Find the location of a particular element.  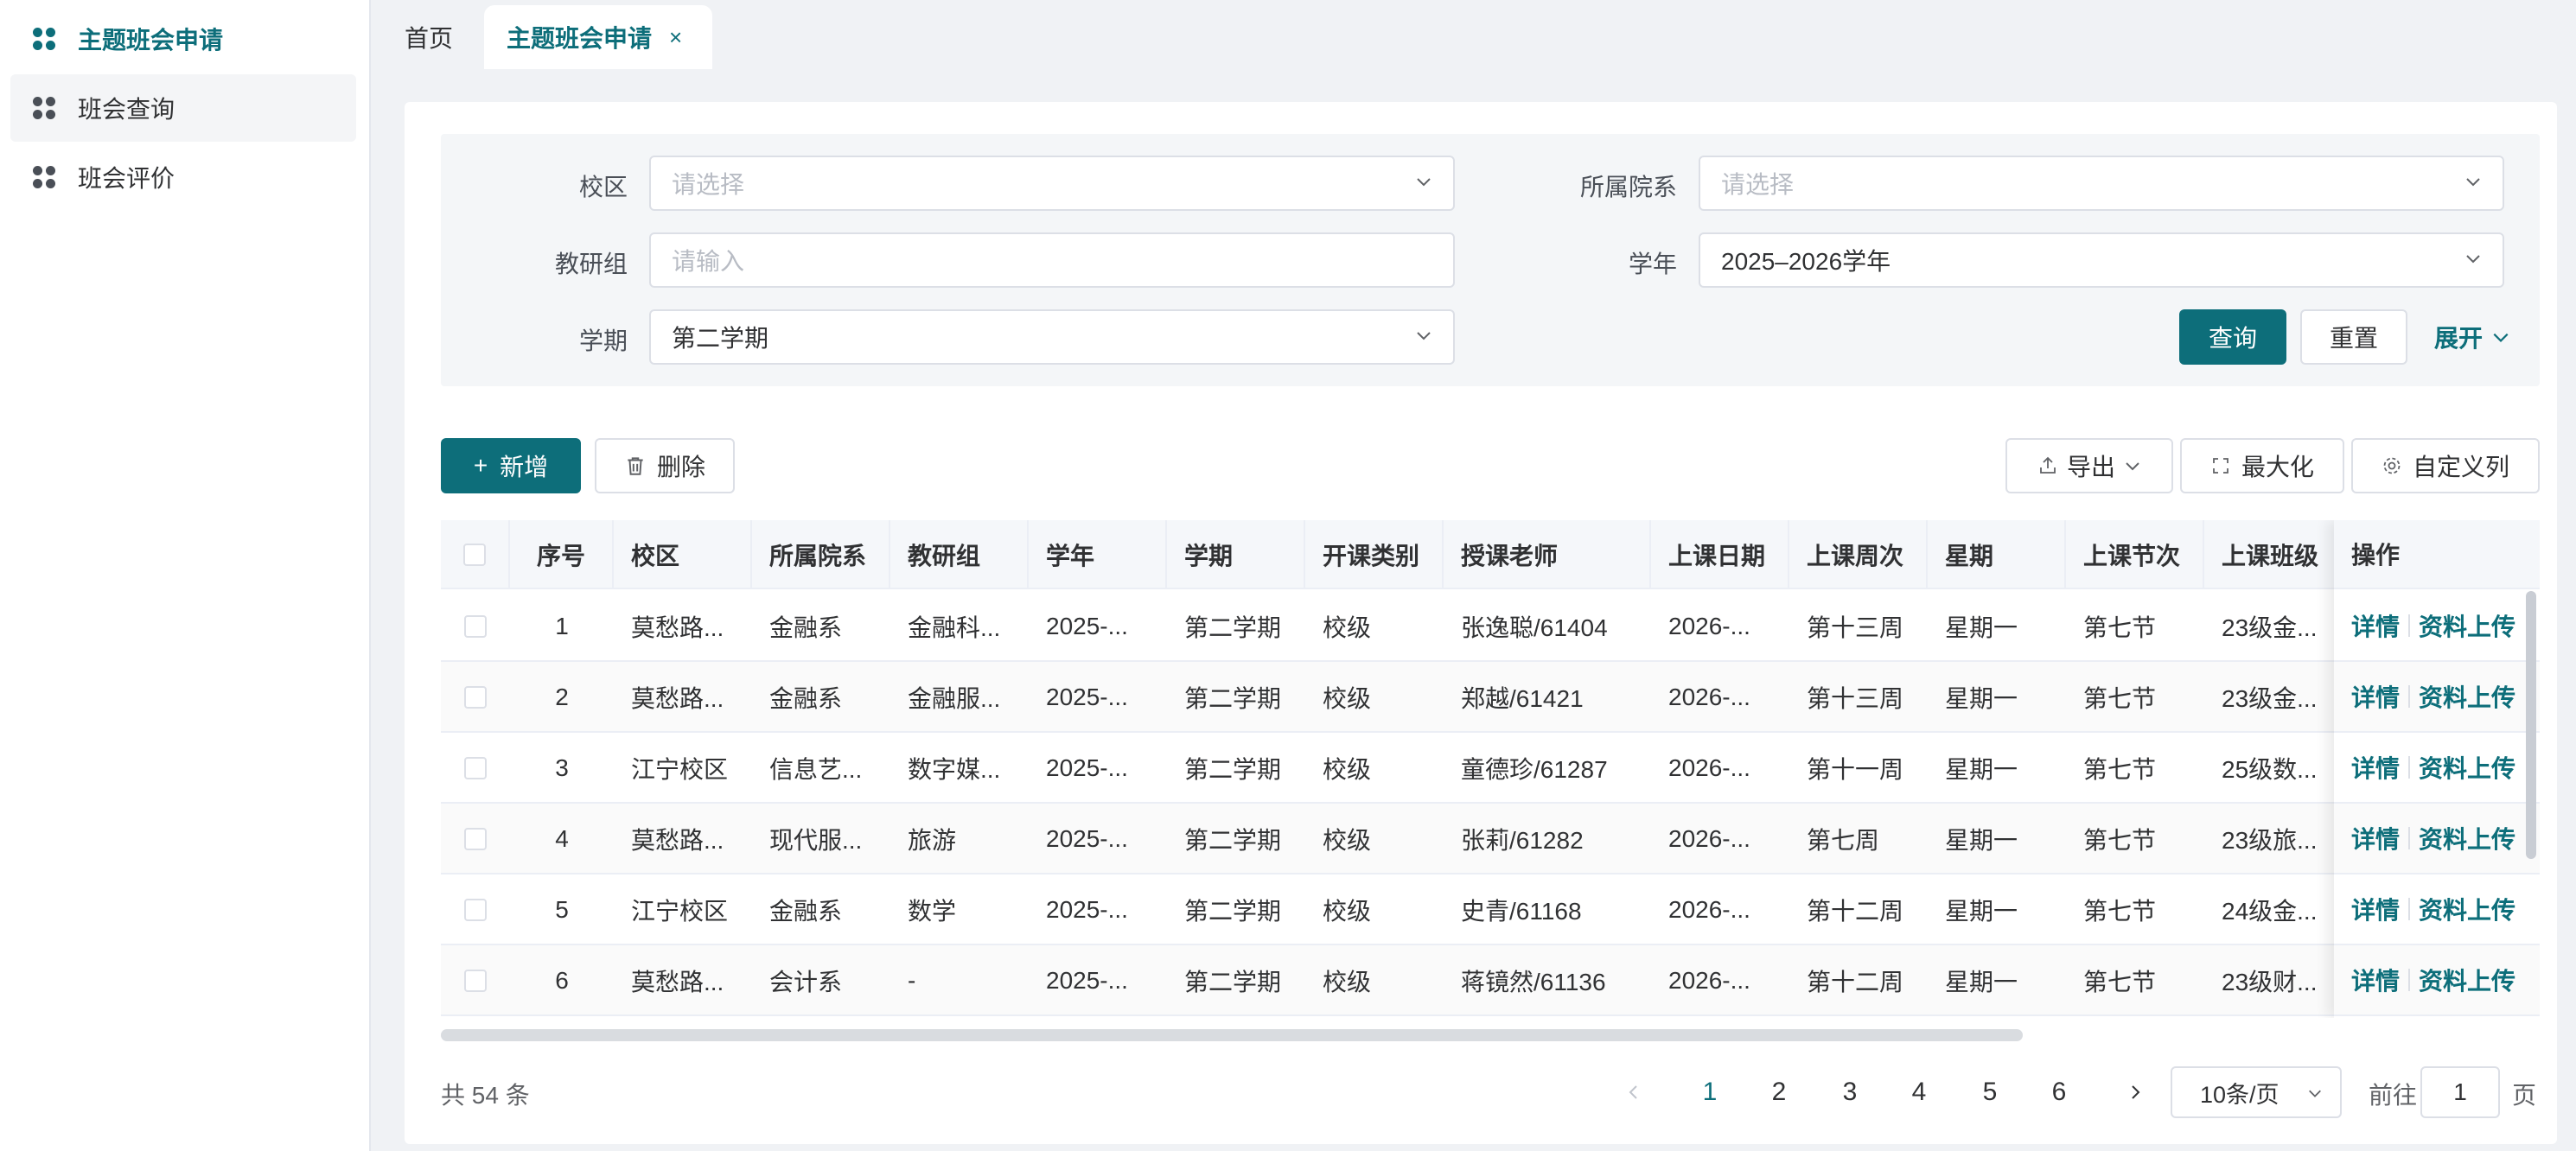

cell-teacher: 童德珍/61287 is located at coordinates (1534, 769).